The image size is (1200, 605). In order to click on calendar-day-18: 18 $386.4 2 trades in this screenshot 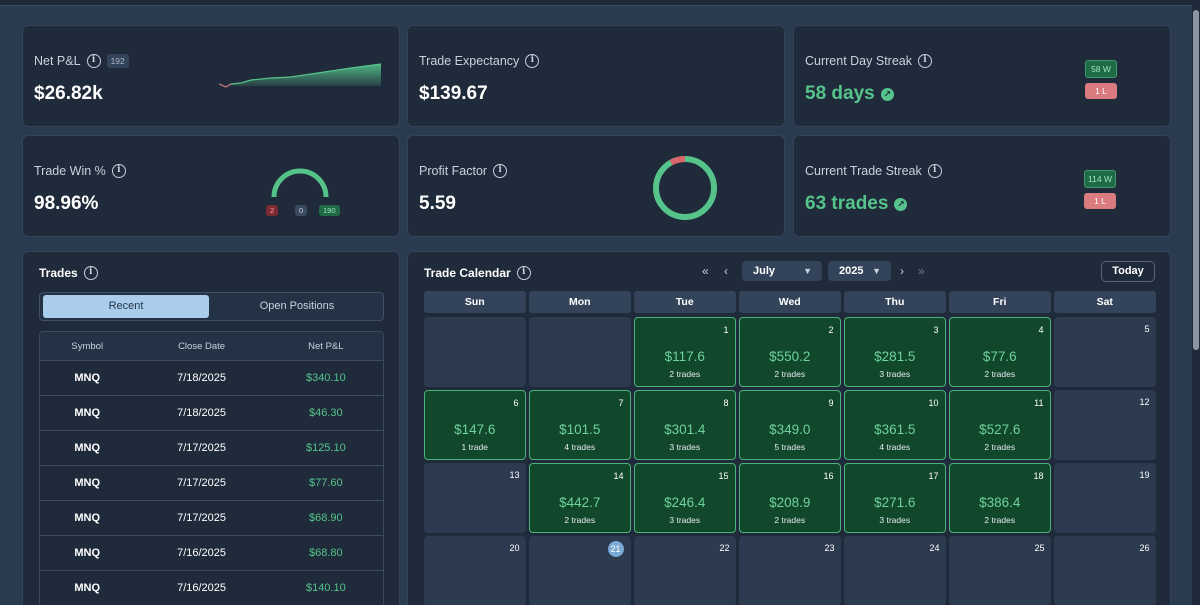, I will do `click(1000, 498)`.